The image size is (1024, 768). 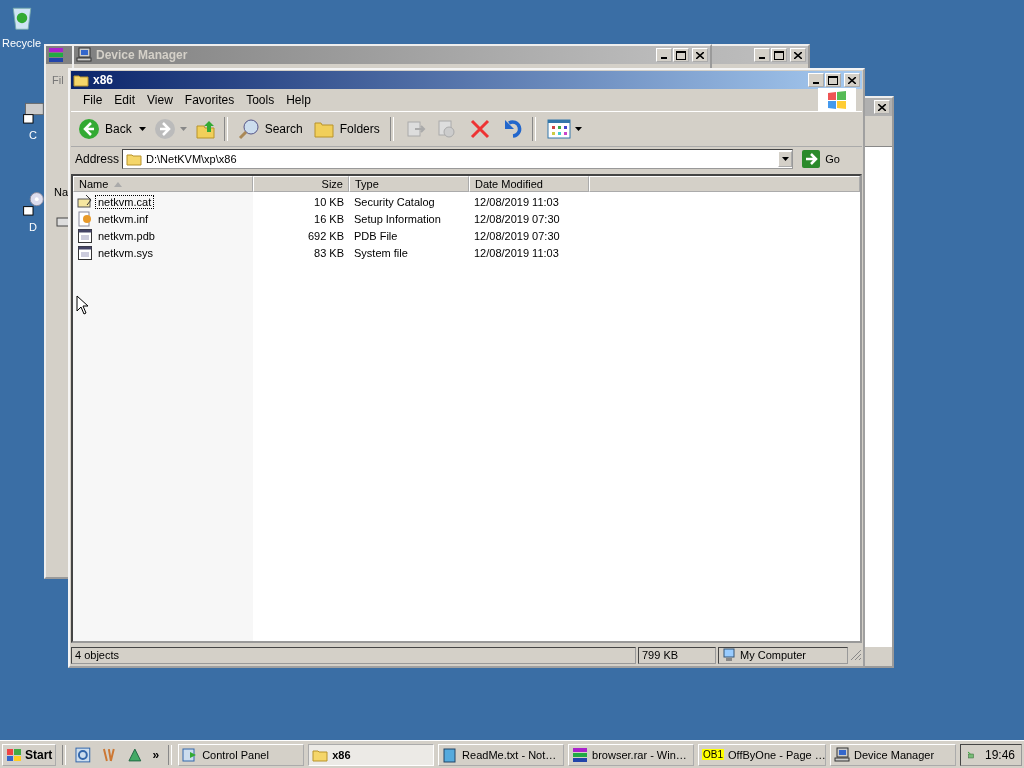 I want to click on table-cell-text: Setup Information, so click(x=397, y=218).